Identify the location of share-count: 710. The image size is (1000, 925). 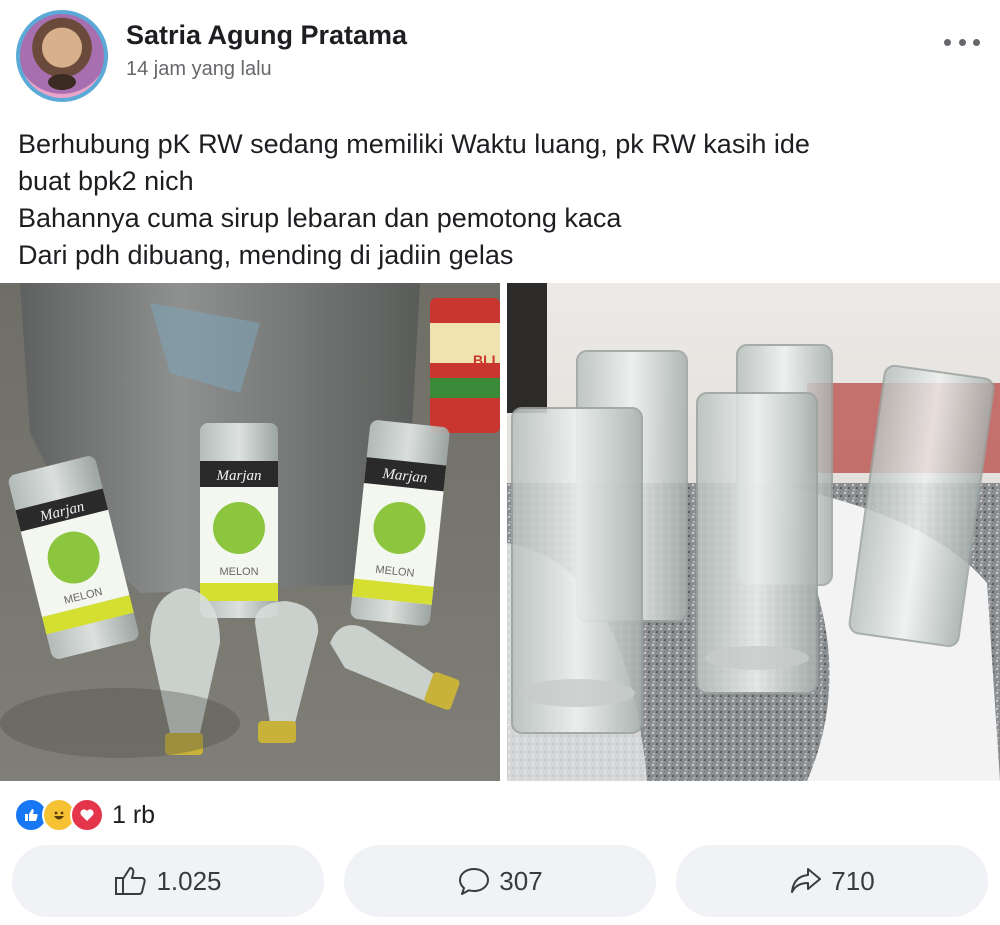
(853, 880).